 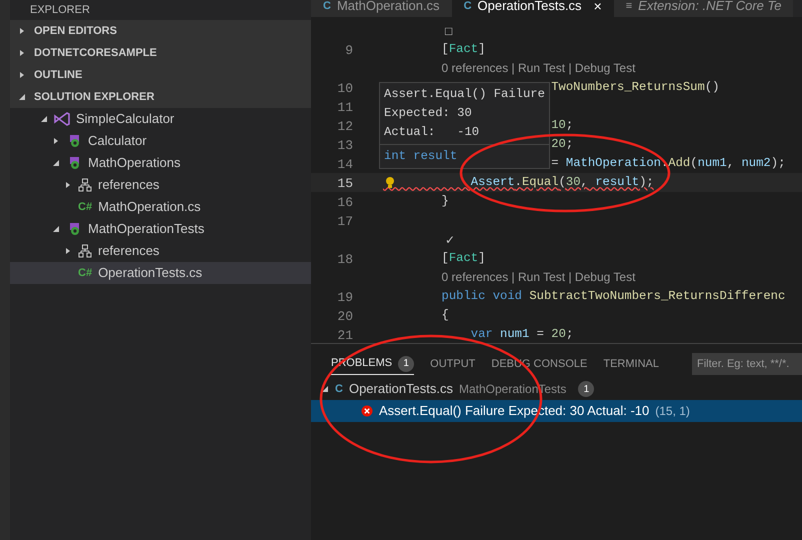 I want to click on line-number: 17, so click(x=345, y=221).